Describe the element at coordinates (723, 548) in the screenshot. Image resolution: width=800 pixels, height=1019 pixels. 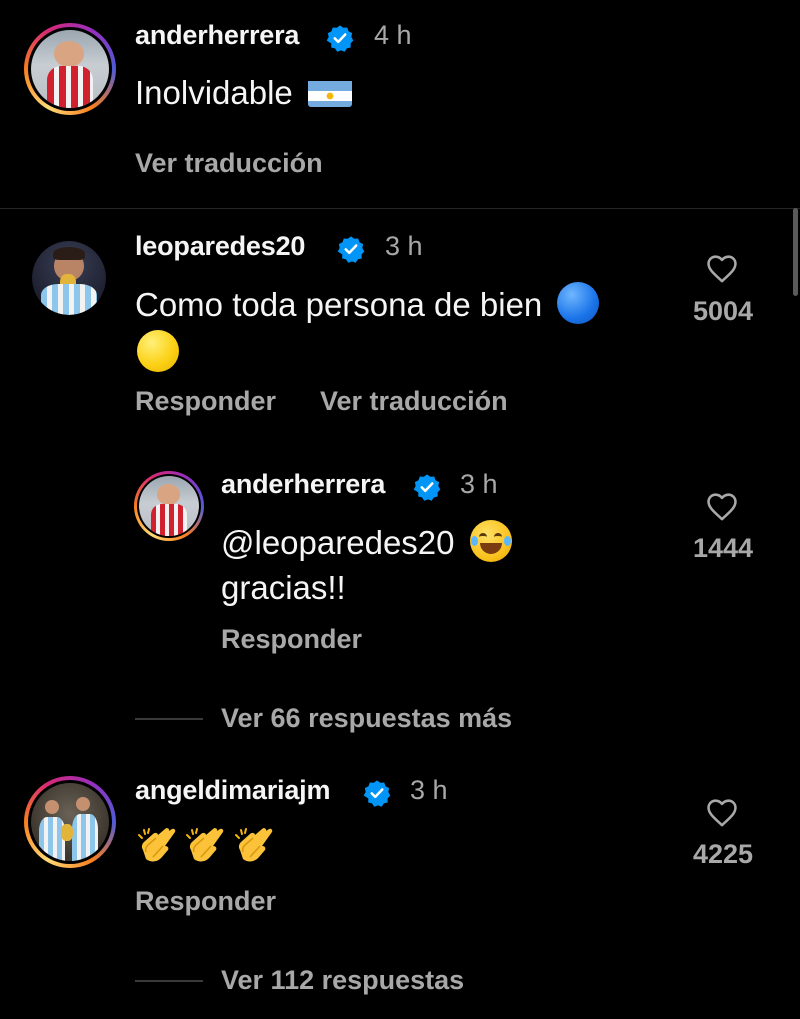
I see `like-count: 1444` at that location.